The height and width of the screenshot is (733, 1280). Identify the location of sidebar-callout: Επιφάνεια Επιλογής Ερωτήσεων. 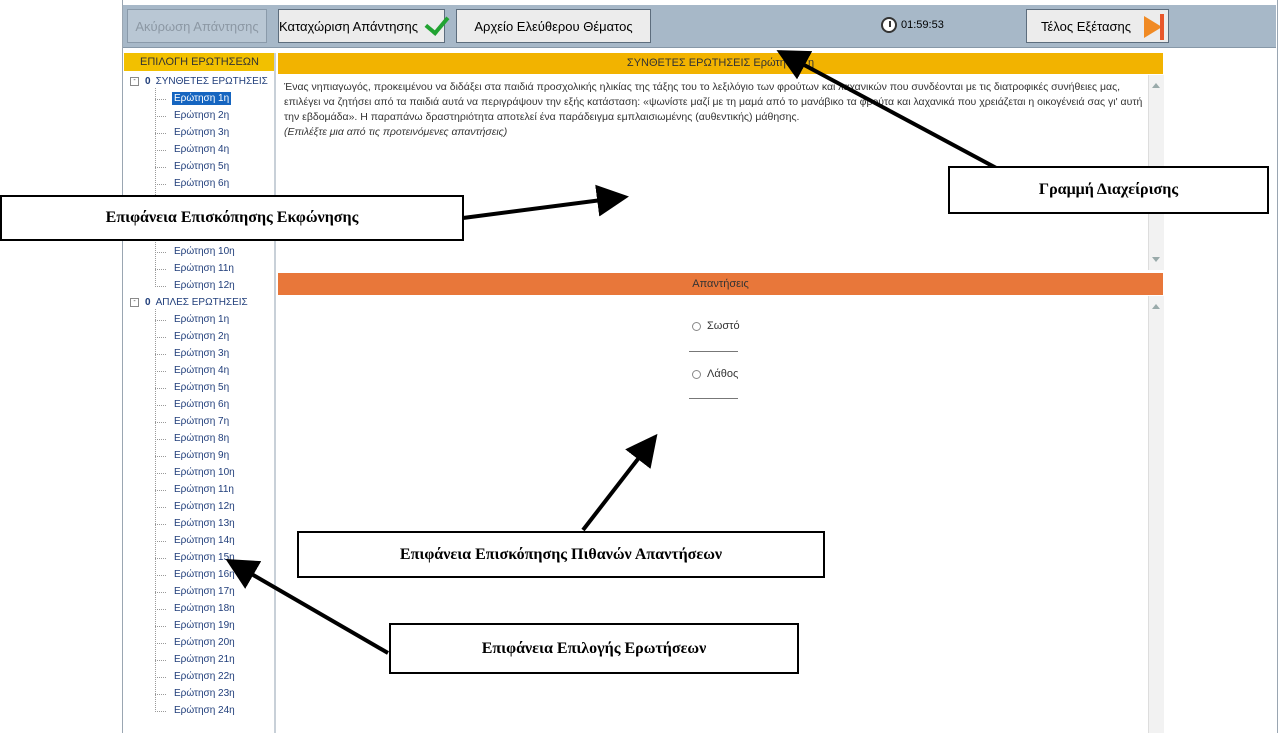
(594, 648).